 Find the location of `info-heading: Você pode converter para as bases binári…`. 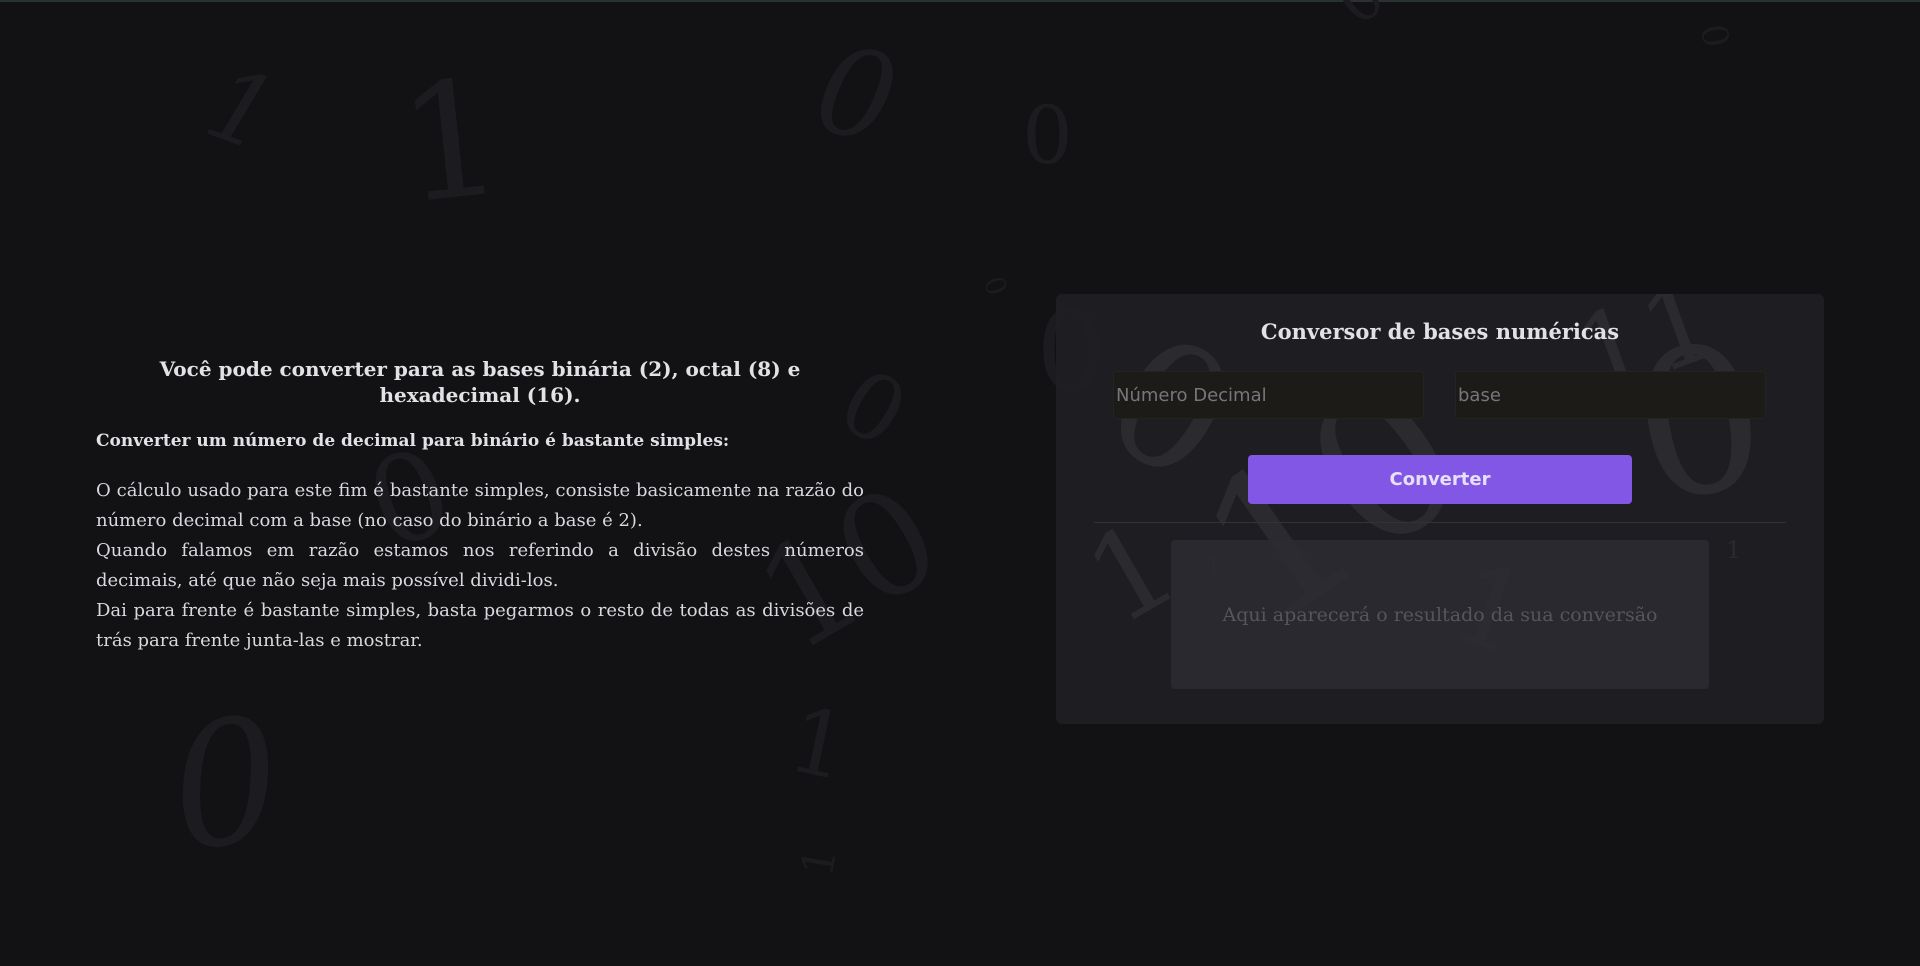

info-heading: Você pode converter para as bases binári… is located at coordinates (480, 382).